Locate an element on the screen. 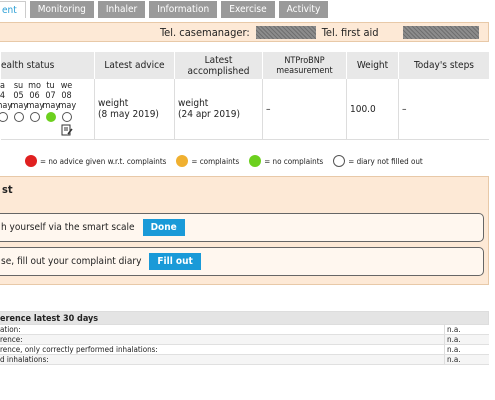 The image size is (495, 400). header-latest-accomplished: Latest accomplished is located at coordinates (218, 65).